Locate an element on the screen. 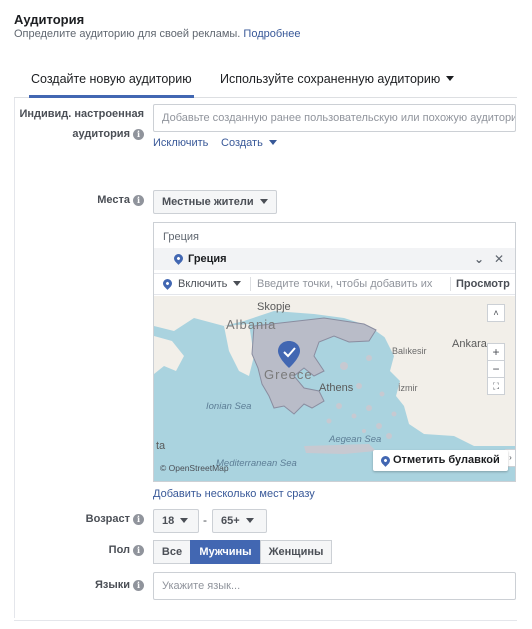 This screenshot has height=629, width=532. browse-button: Просмотр is located at coordinates (483, 284).